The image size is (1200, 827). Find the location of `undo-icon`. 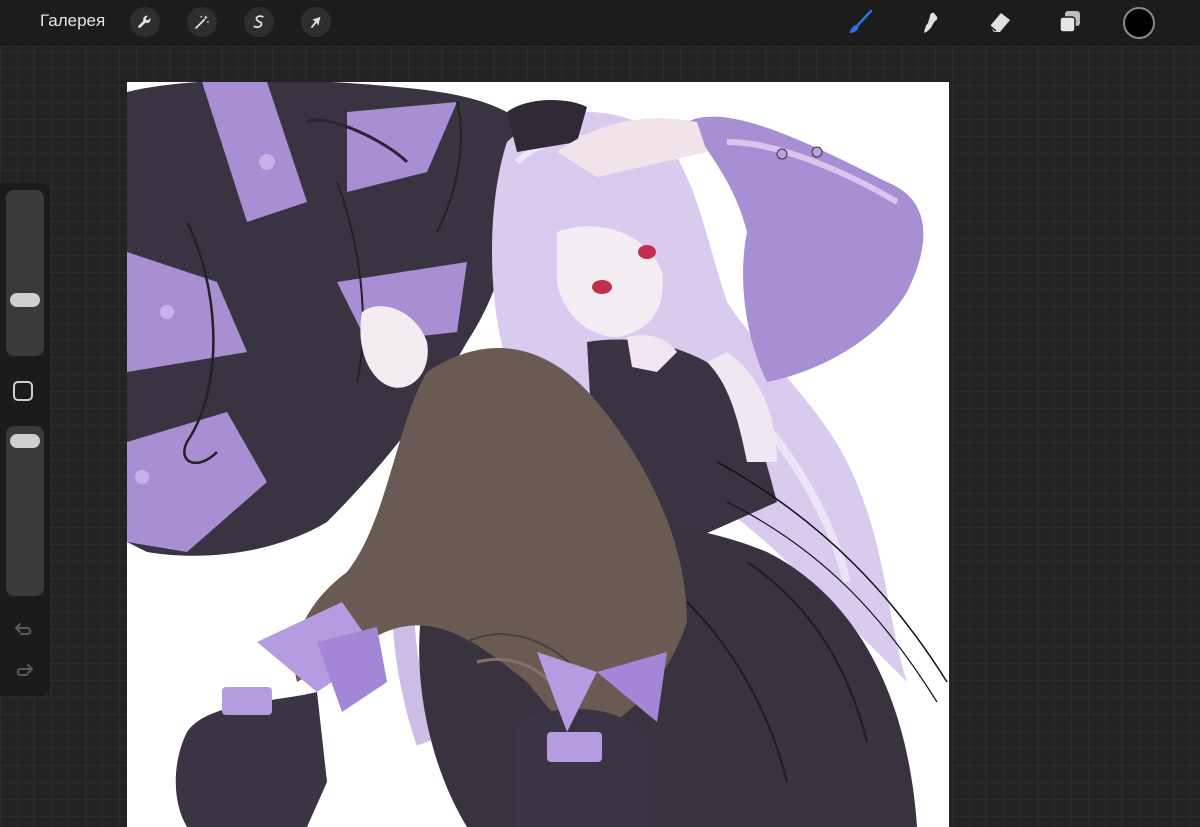

undo-icon is located at coordinates (24, 630).